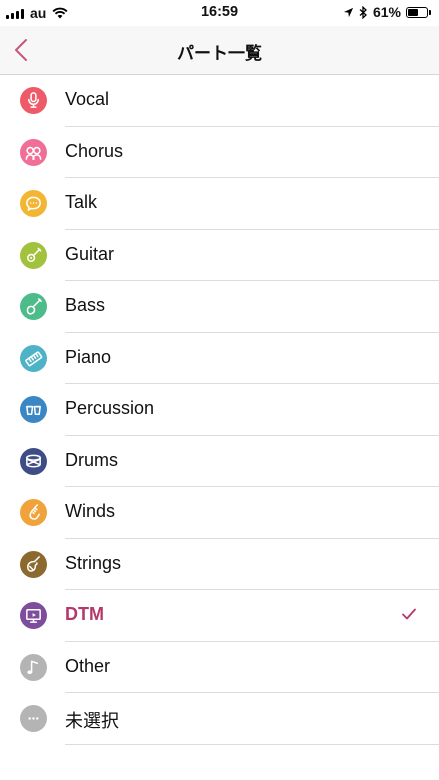  I want to click on part-label: Bass, so click(85, 305).